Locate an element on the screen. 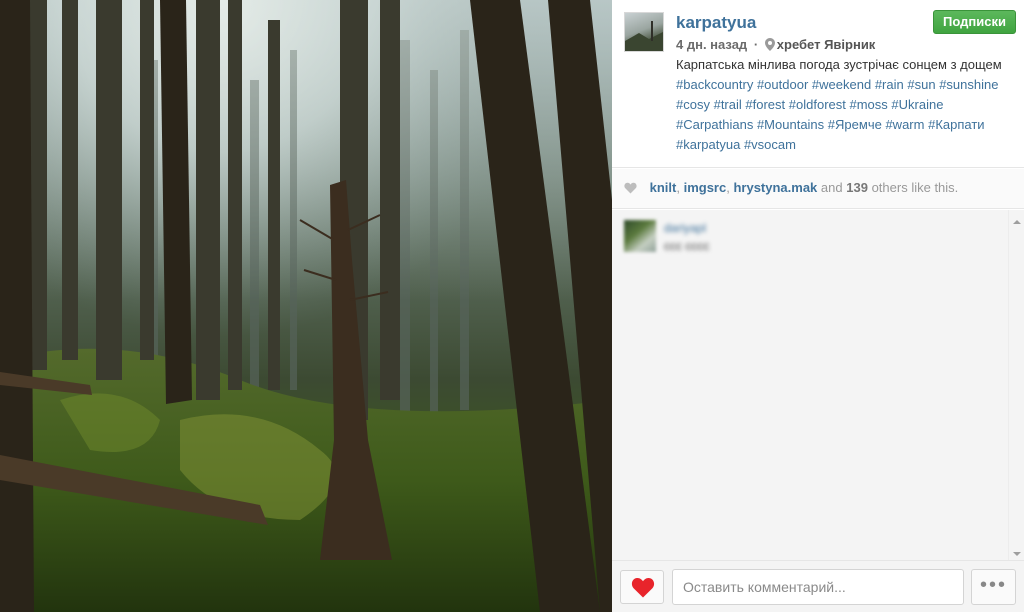  hashtag-link: #warm is located at coordinates (904, 124).